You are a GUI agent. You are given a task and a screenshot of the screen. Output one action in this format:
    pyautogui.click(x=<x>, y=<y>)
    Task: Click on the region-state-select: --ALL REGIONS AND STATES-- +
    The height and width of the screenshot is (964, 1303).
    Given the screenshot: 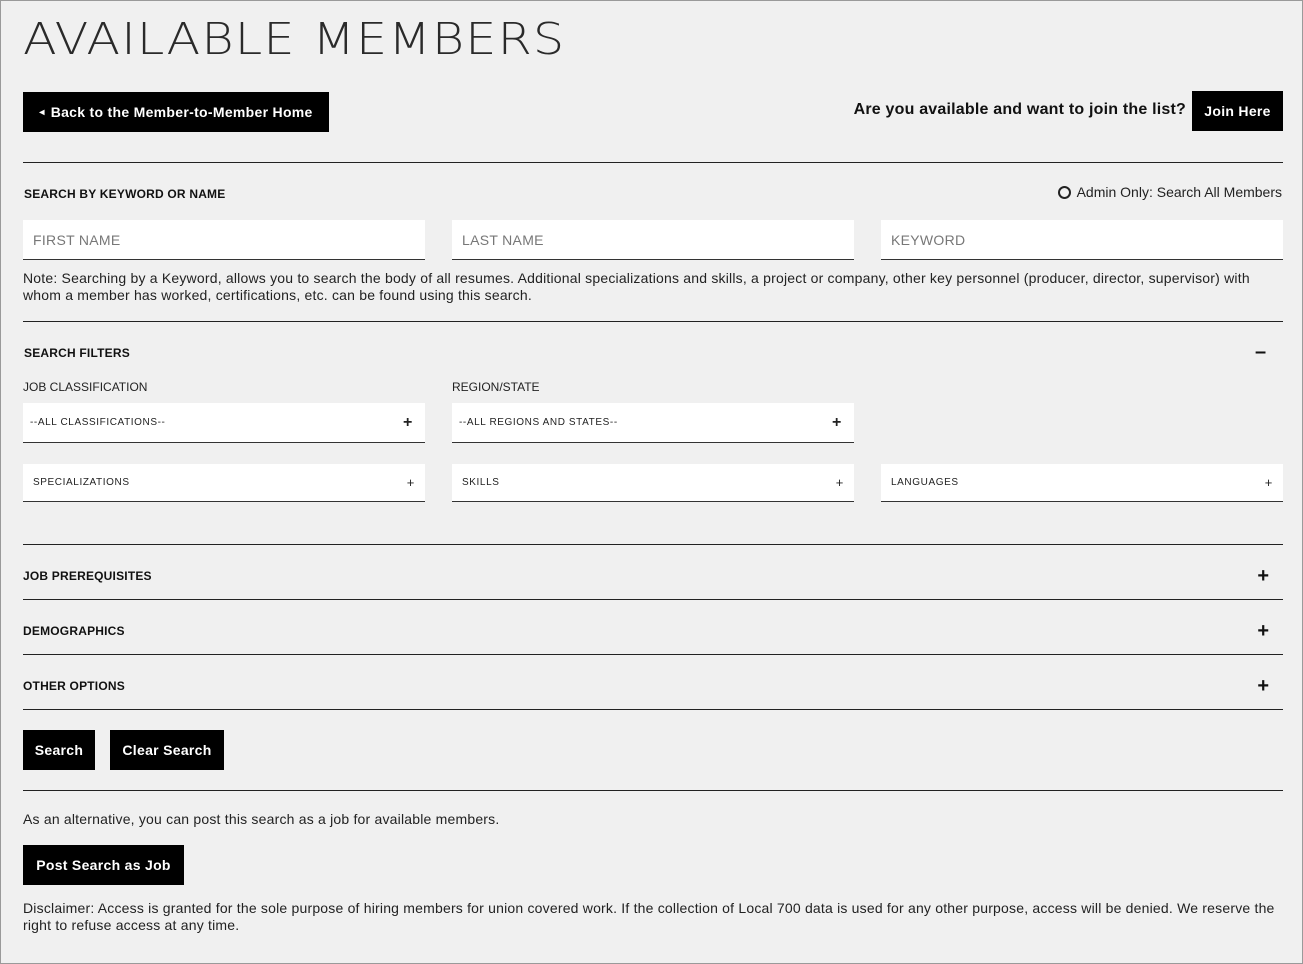 What is the action you would take?
    pyautogui.click(x=653, y=423)
    